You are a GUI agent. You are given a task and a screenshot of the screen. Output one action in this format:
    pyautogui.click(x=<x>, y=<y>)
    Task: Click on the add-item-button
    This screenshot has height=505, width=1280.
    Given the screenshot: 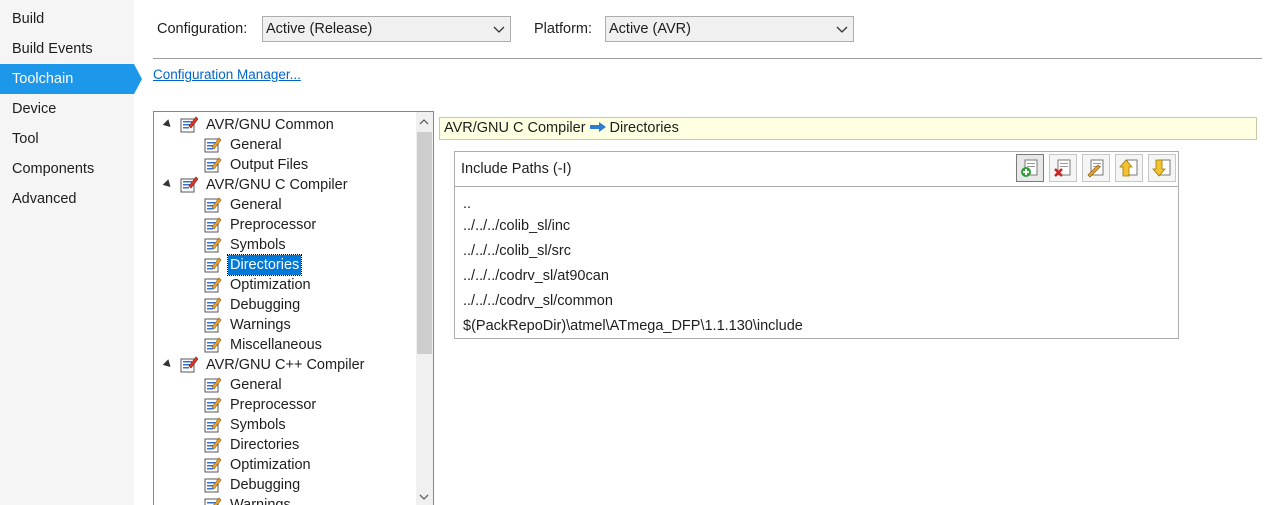 What is the action you would take?
    pyautogui.click(x=1030, y=168)
    